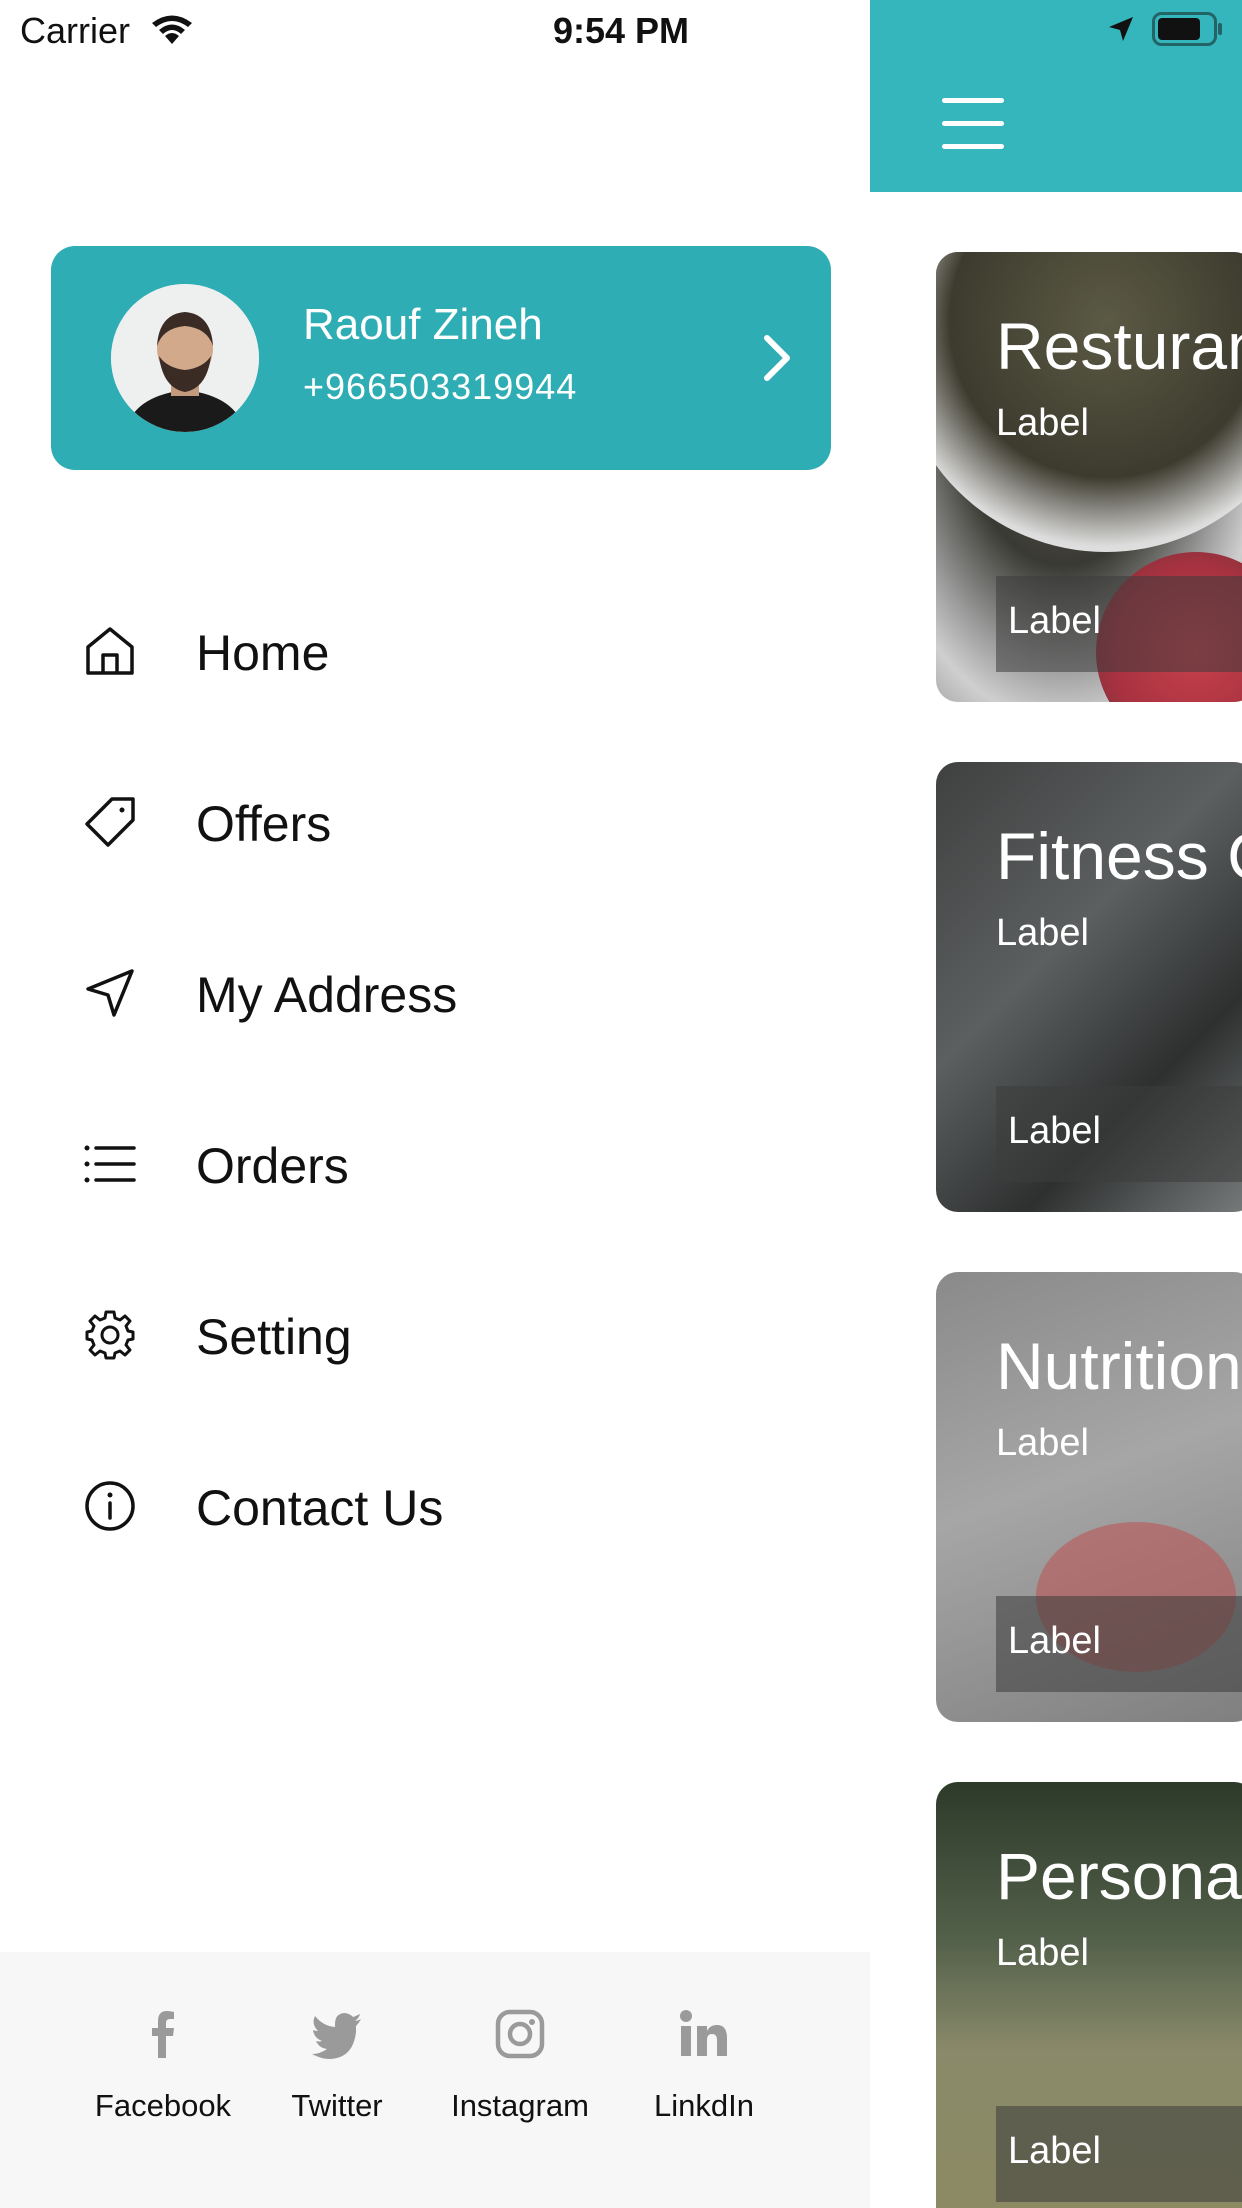 The height and width of the screenshot is (2208, 1242). What do you see at coordinates (777, 358) in the screenshot?
I see `chevron-right-icon` at bounding box center [777, 358].